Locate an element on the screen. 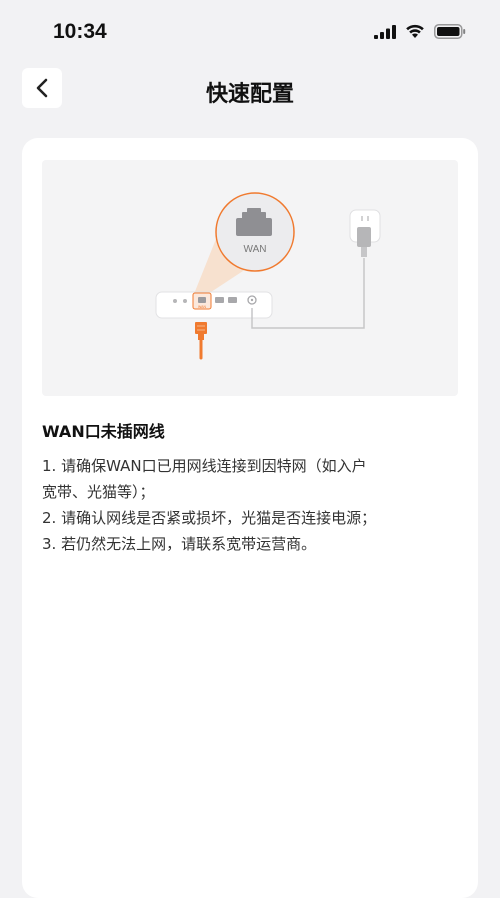 The width and height of the screenshot is (500, 898). signal-icon is located at coordinates (385, 31).